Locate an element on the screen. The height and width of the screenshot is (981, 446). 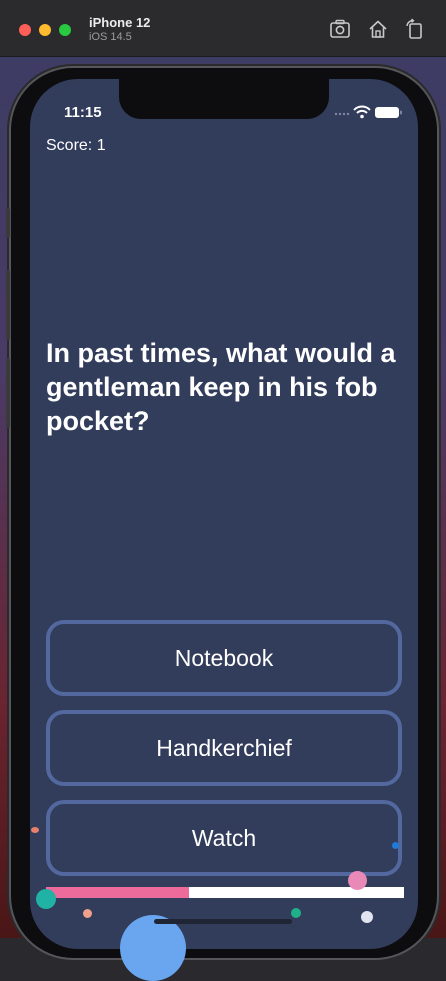
volume-down-button is located at coordinates (8, 393).